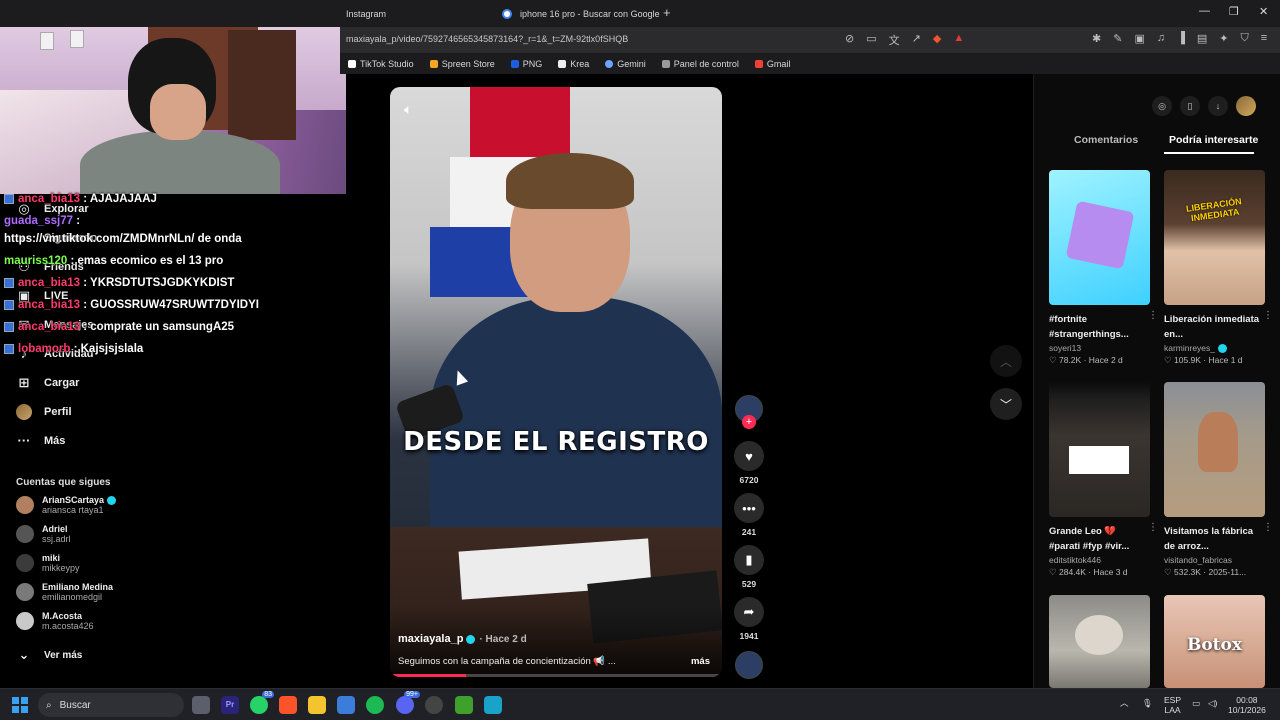 The height and width of the screenshot is (720, 1280). Describe the element at coordinates (871, 40) in the screenshot. I see `cast-icon: ▭` at that location.